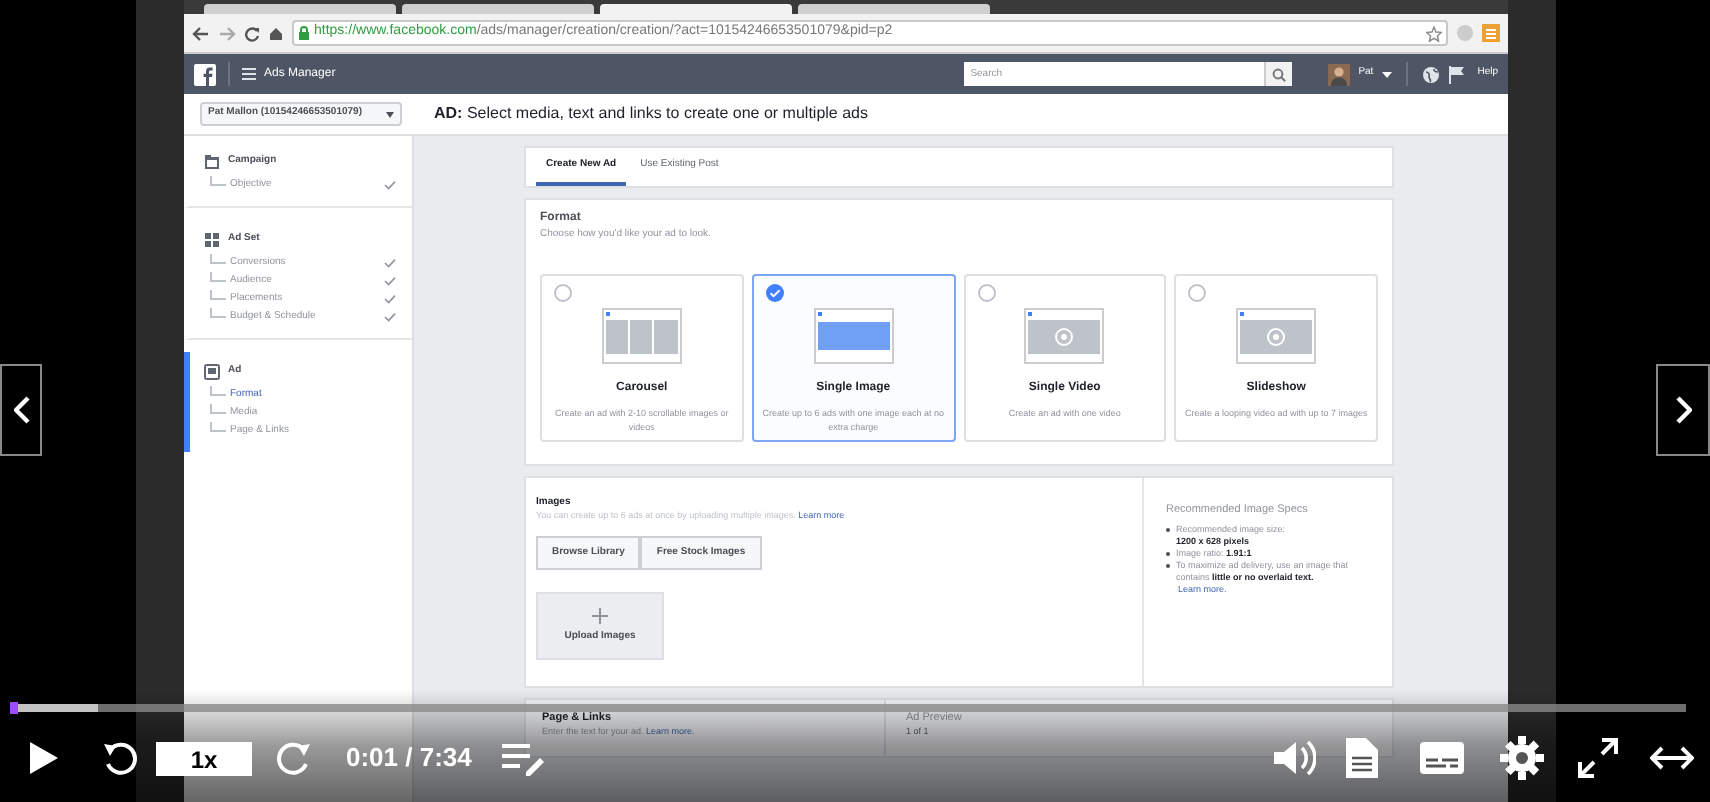 This screenshot has height=802, width=1710. What do you see at coordinates (212, 240) in the screenshot?
I see `grid-icon` at bounding box center [212, 240].